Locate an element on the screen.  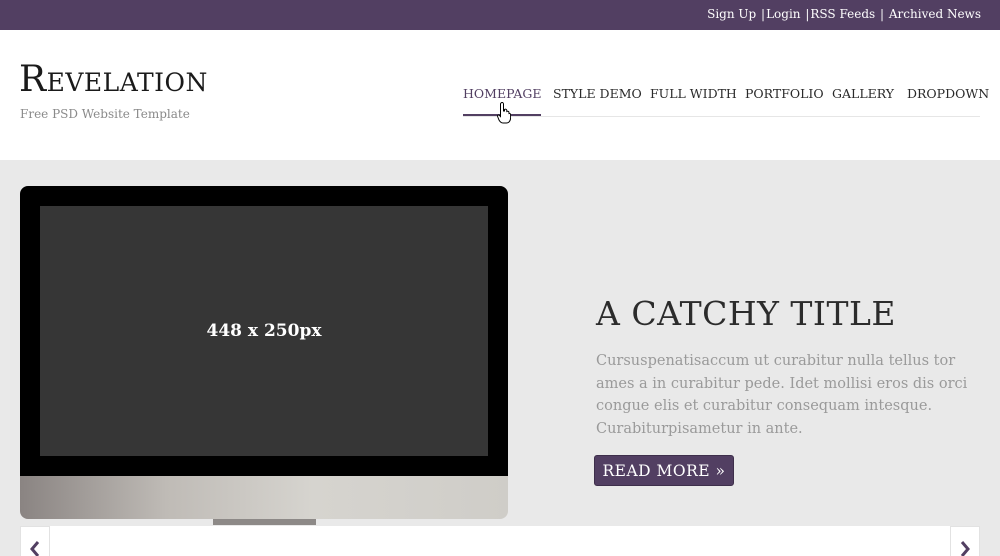
carousel-prev-button is located at coordinates (35, 541).